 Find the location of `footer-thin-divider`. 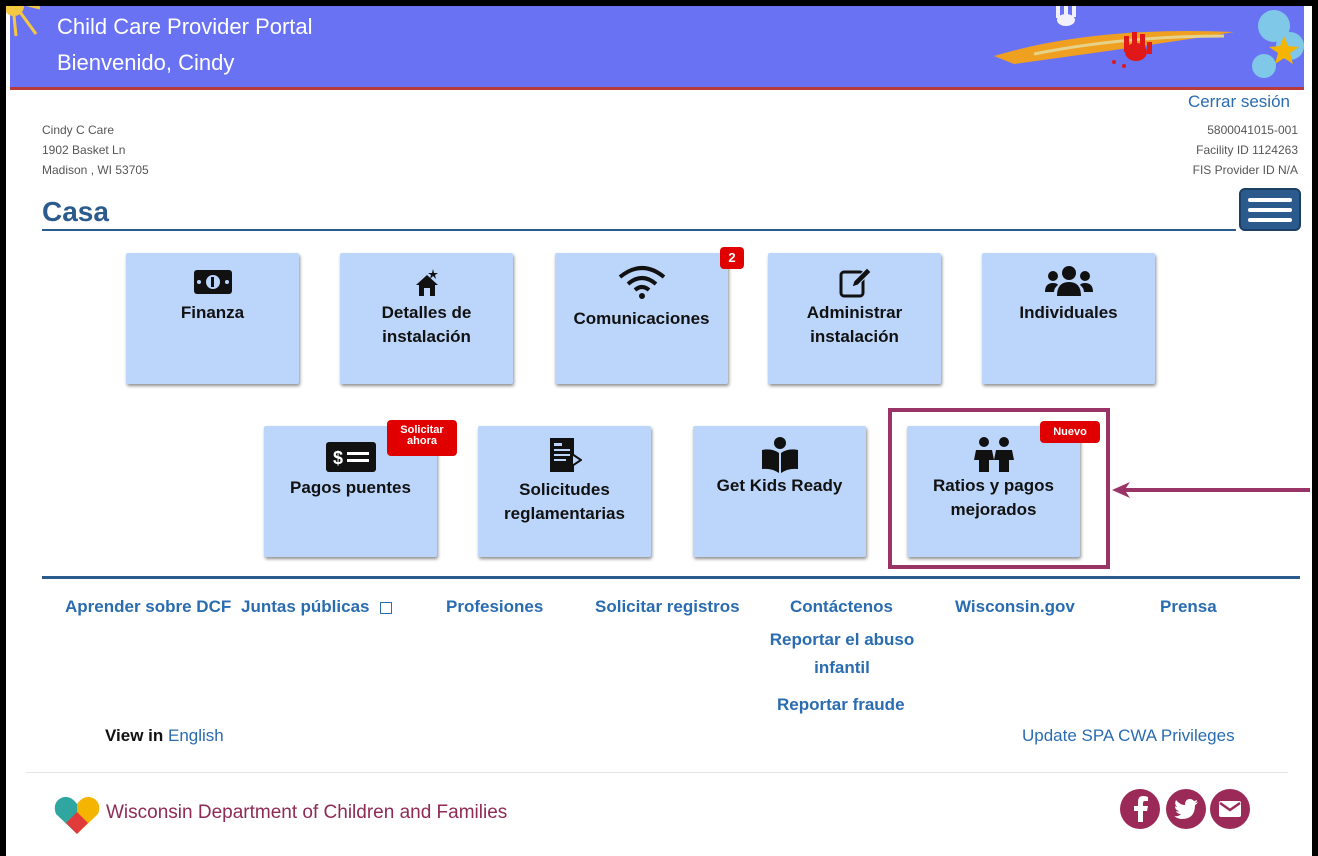

footer-thin-divider is located at coordinates (657, 772).